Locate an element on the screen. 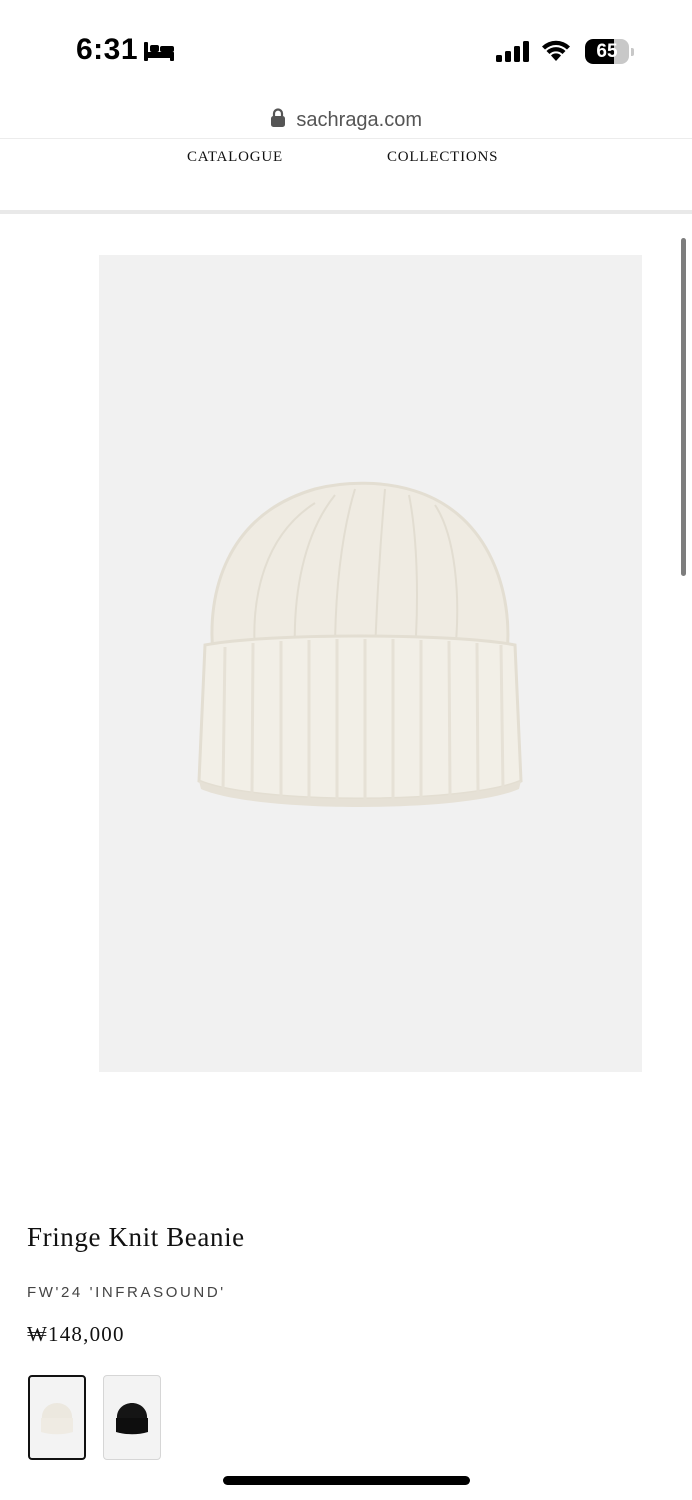 This screenshot has height=1500, width=692. nav-divider is located at coordinates (346, 212).